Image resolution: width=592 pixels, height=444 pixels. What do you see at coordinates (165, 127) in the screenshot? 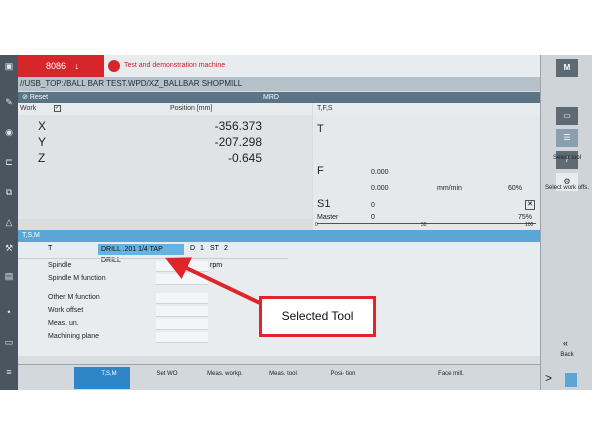
I see `axis-row: X -356.373` at bounding box center [165, 127].